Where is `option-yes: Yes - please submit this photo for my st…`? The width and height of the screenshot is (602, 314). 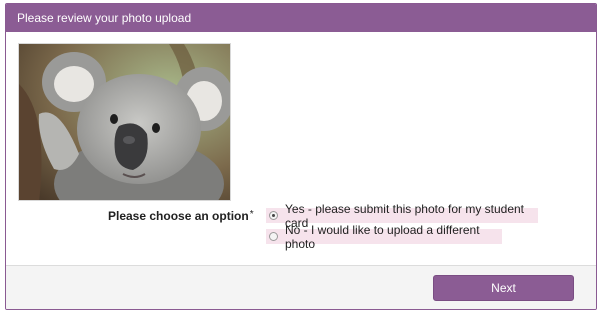
option-yes: Yes - please submit this photo for my st… is located at coordinates (402, 216).